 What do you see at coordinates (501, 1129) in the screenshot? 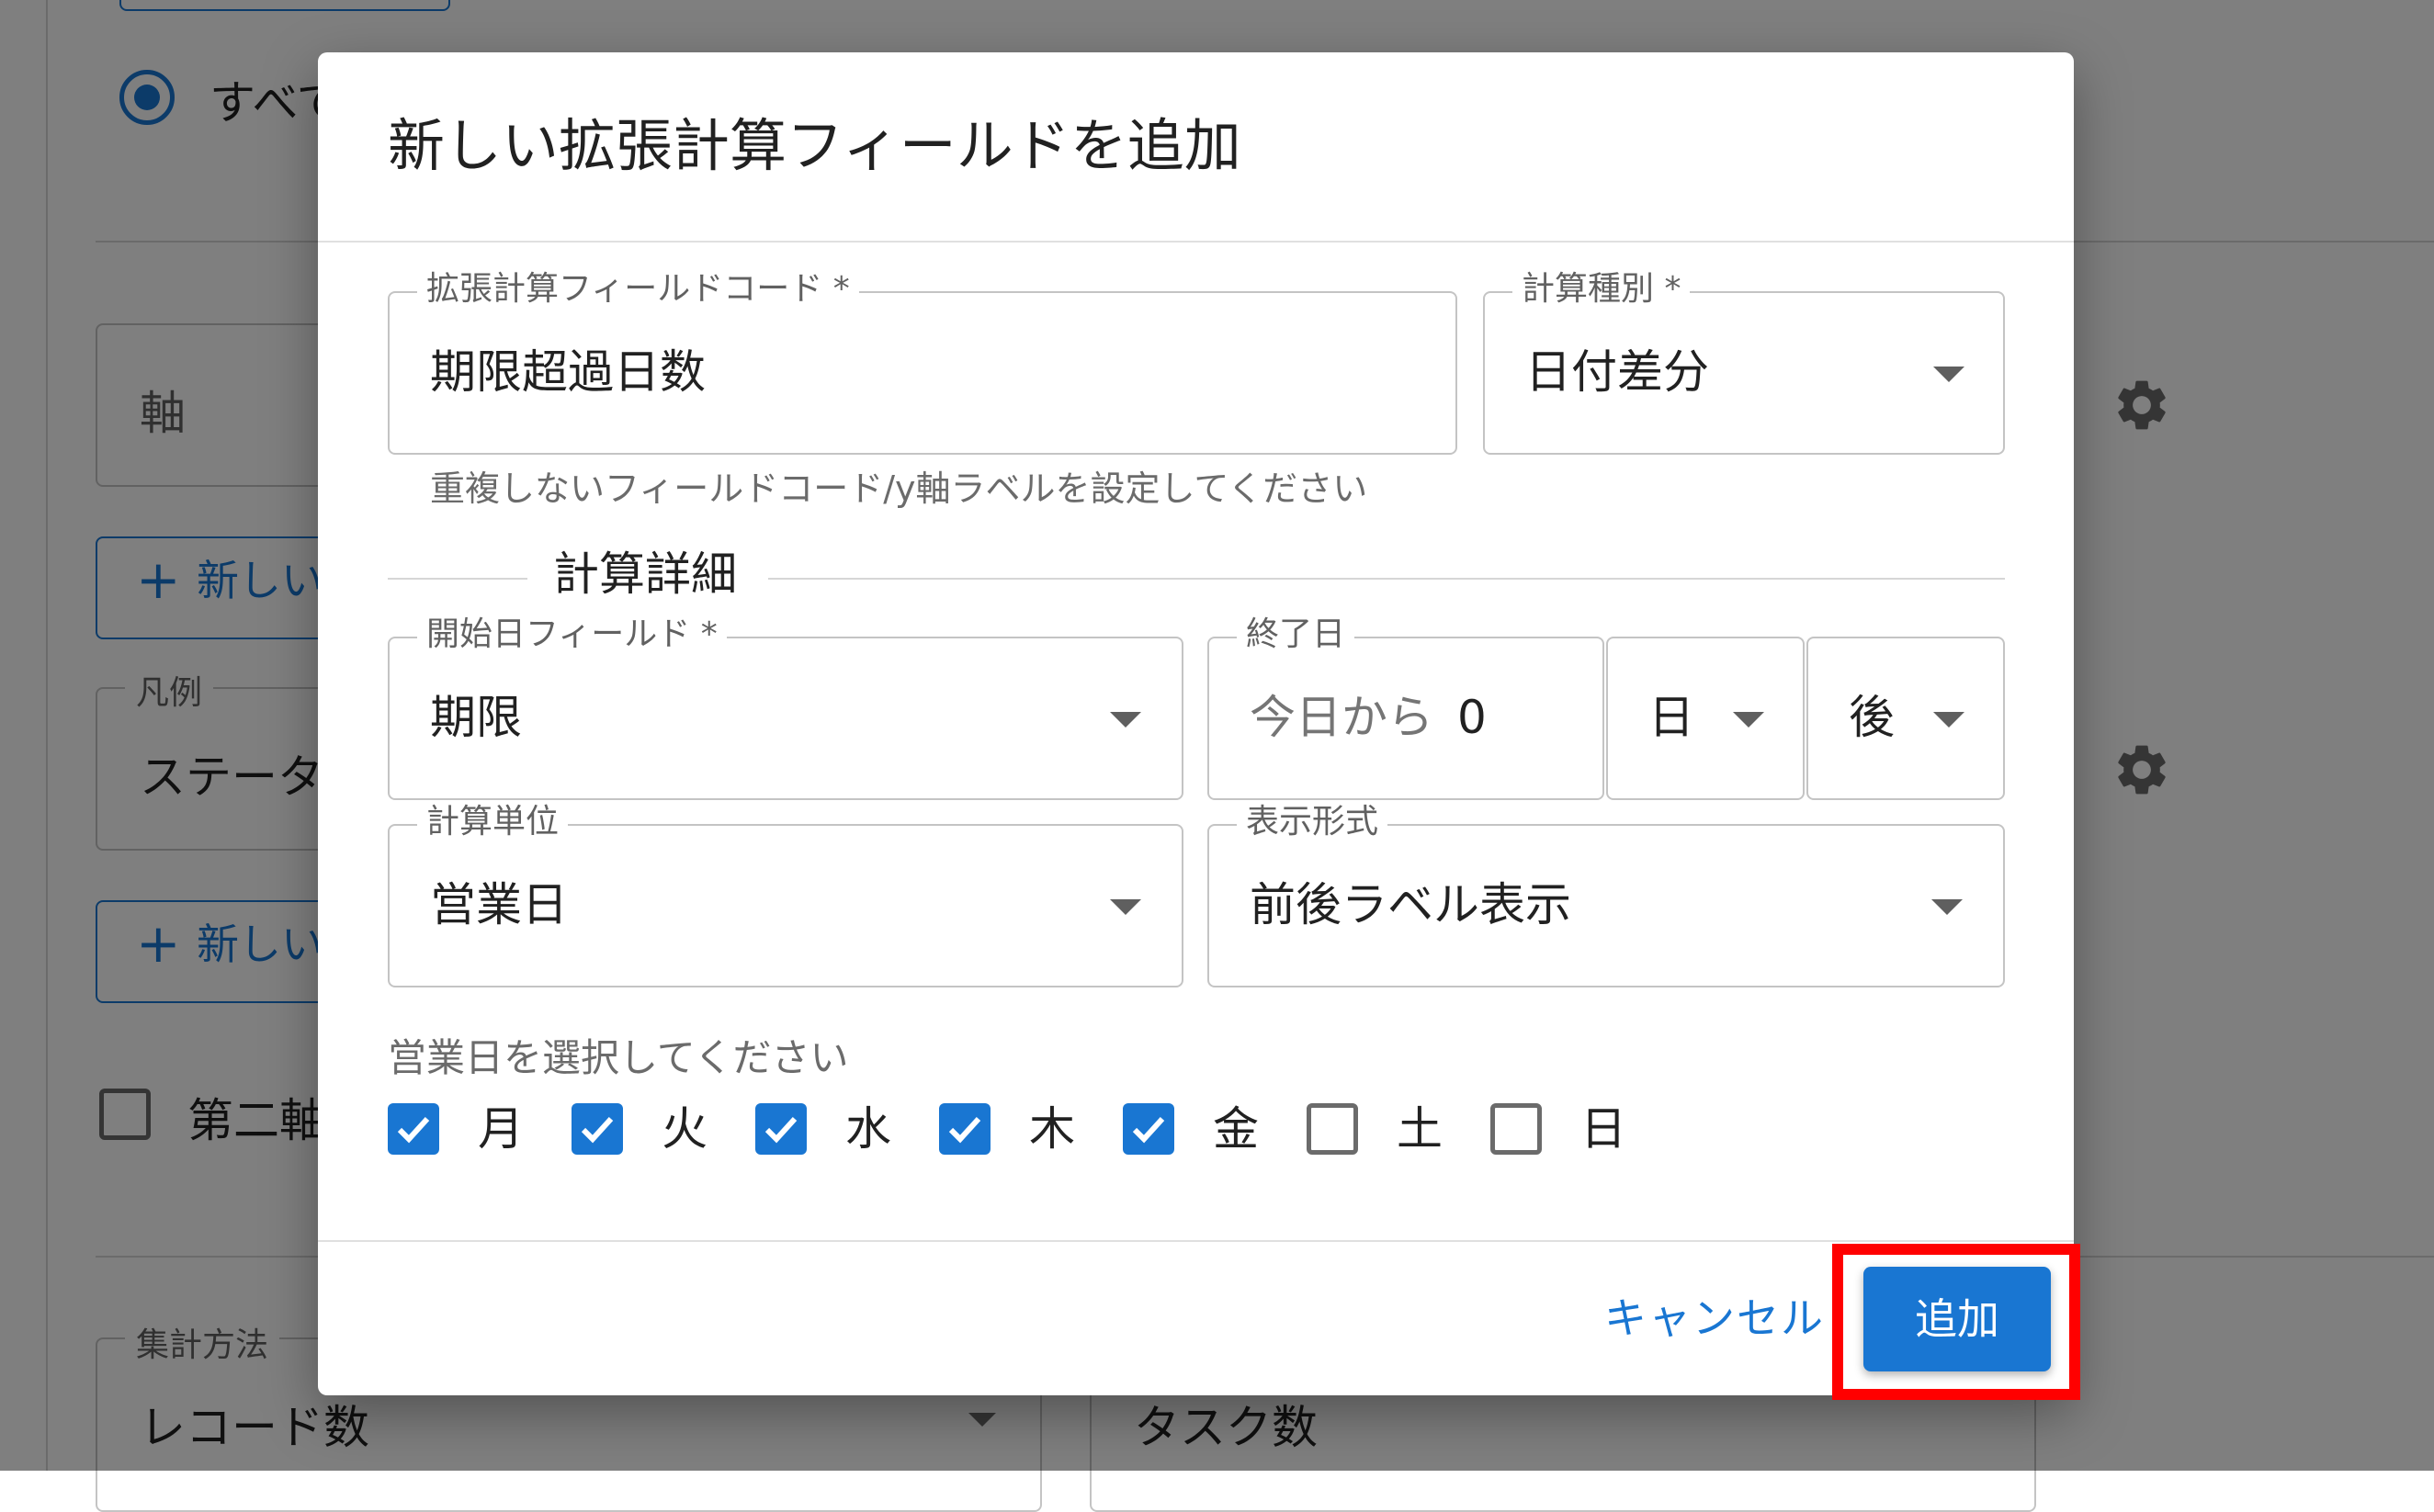
I see `weekday-label-mon: 月` at bounding box center [501, 1129].